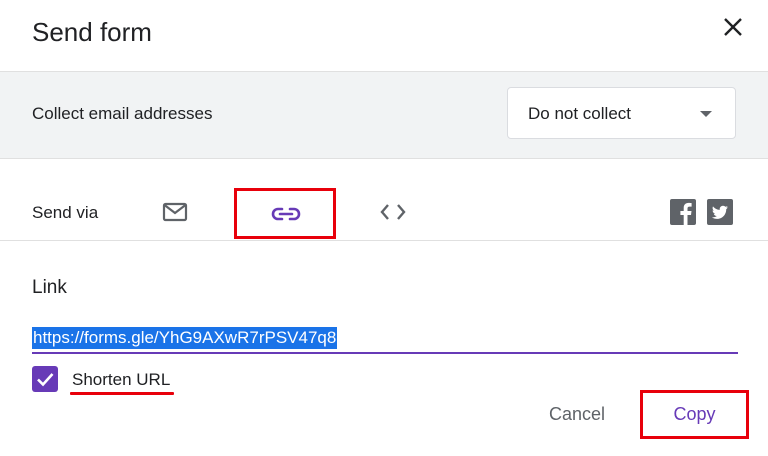 Image resolution: width=768 pixels, height=456 pixels. I want to click on share-facebook-button, so click(683, 212).